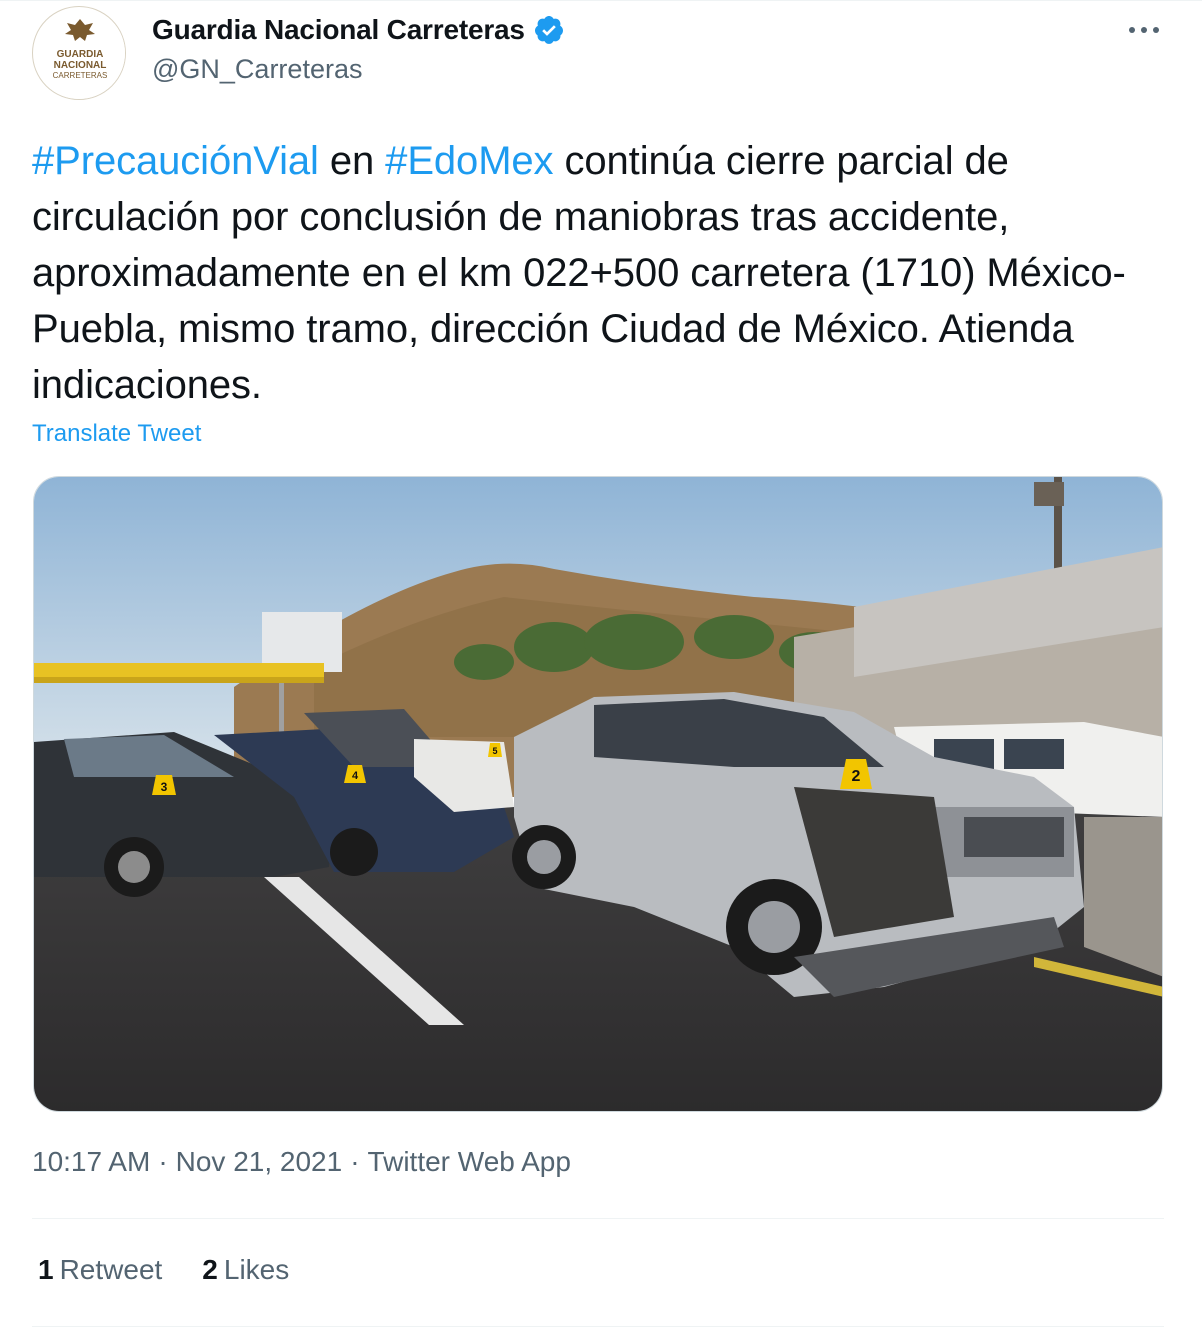 This screenshot has width=1202, height=1330. I want to click on retweets-count: 1, so click(46, 1269).